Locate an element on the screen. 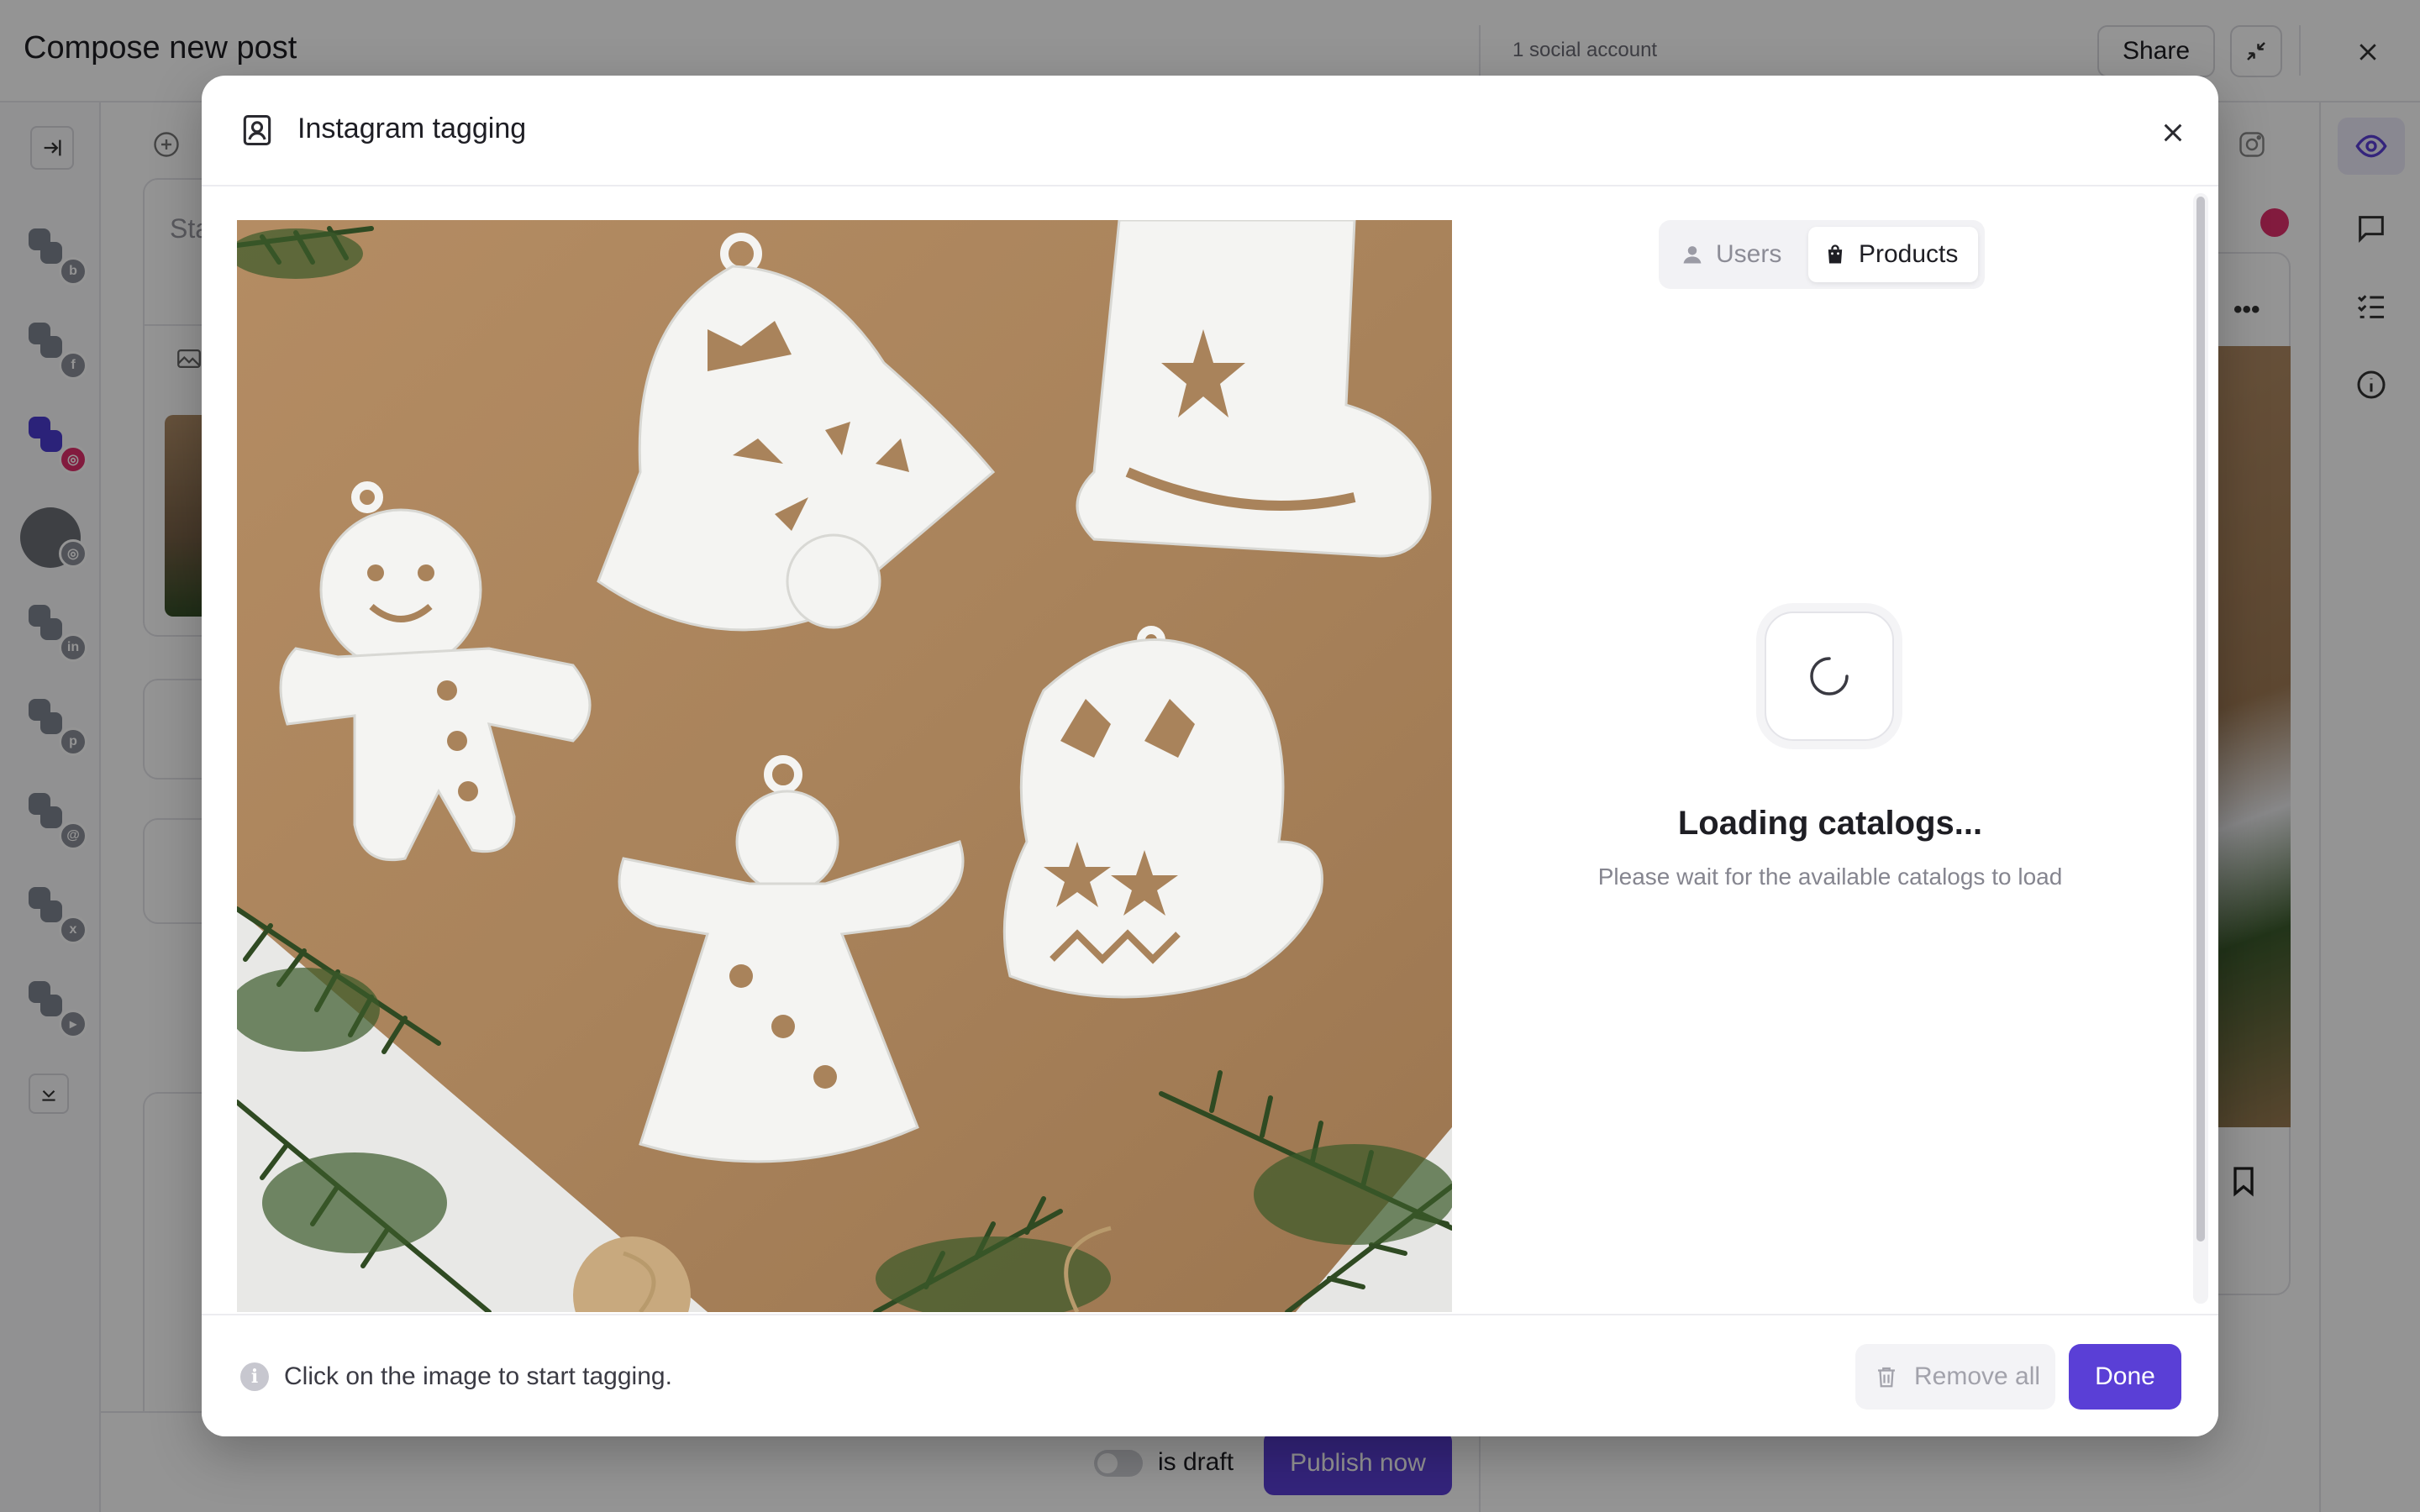  tab-products: Products is located at coordinates (1893, 254).